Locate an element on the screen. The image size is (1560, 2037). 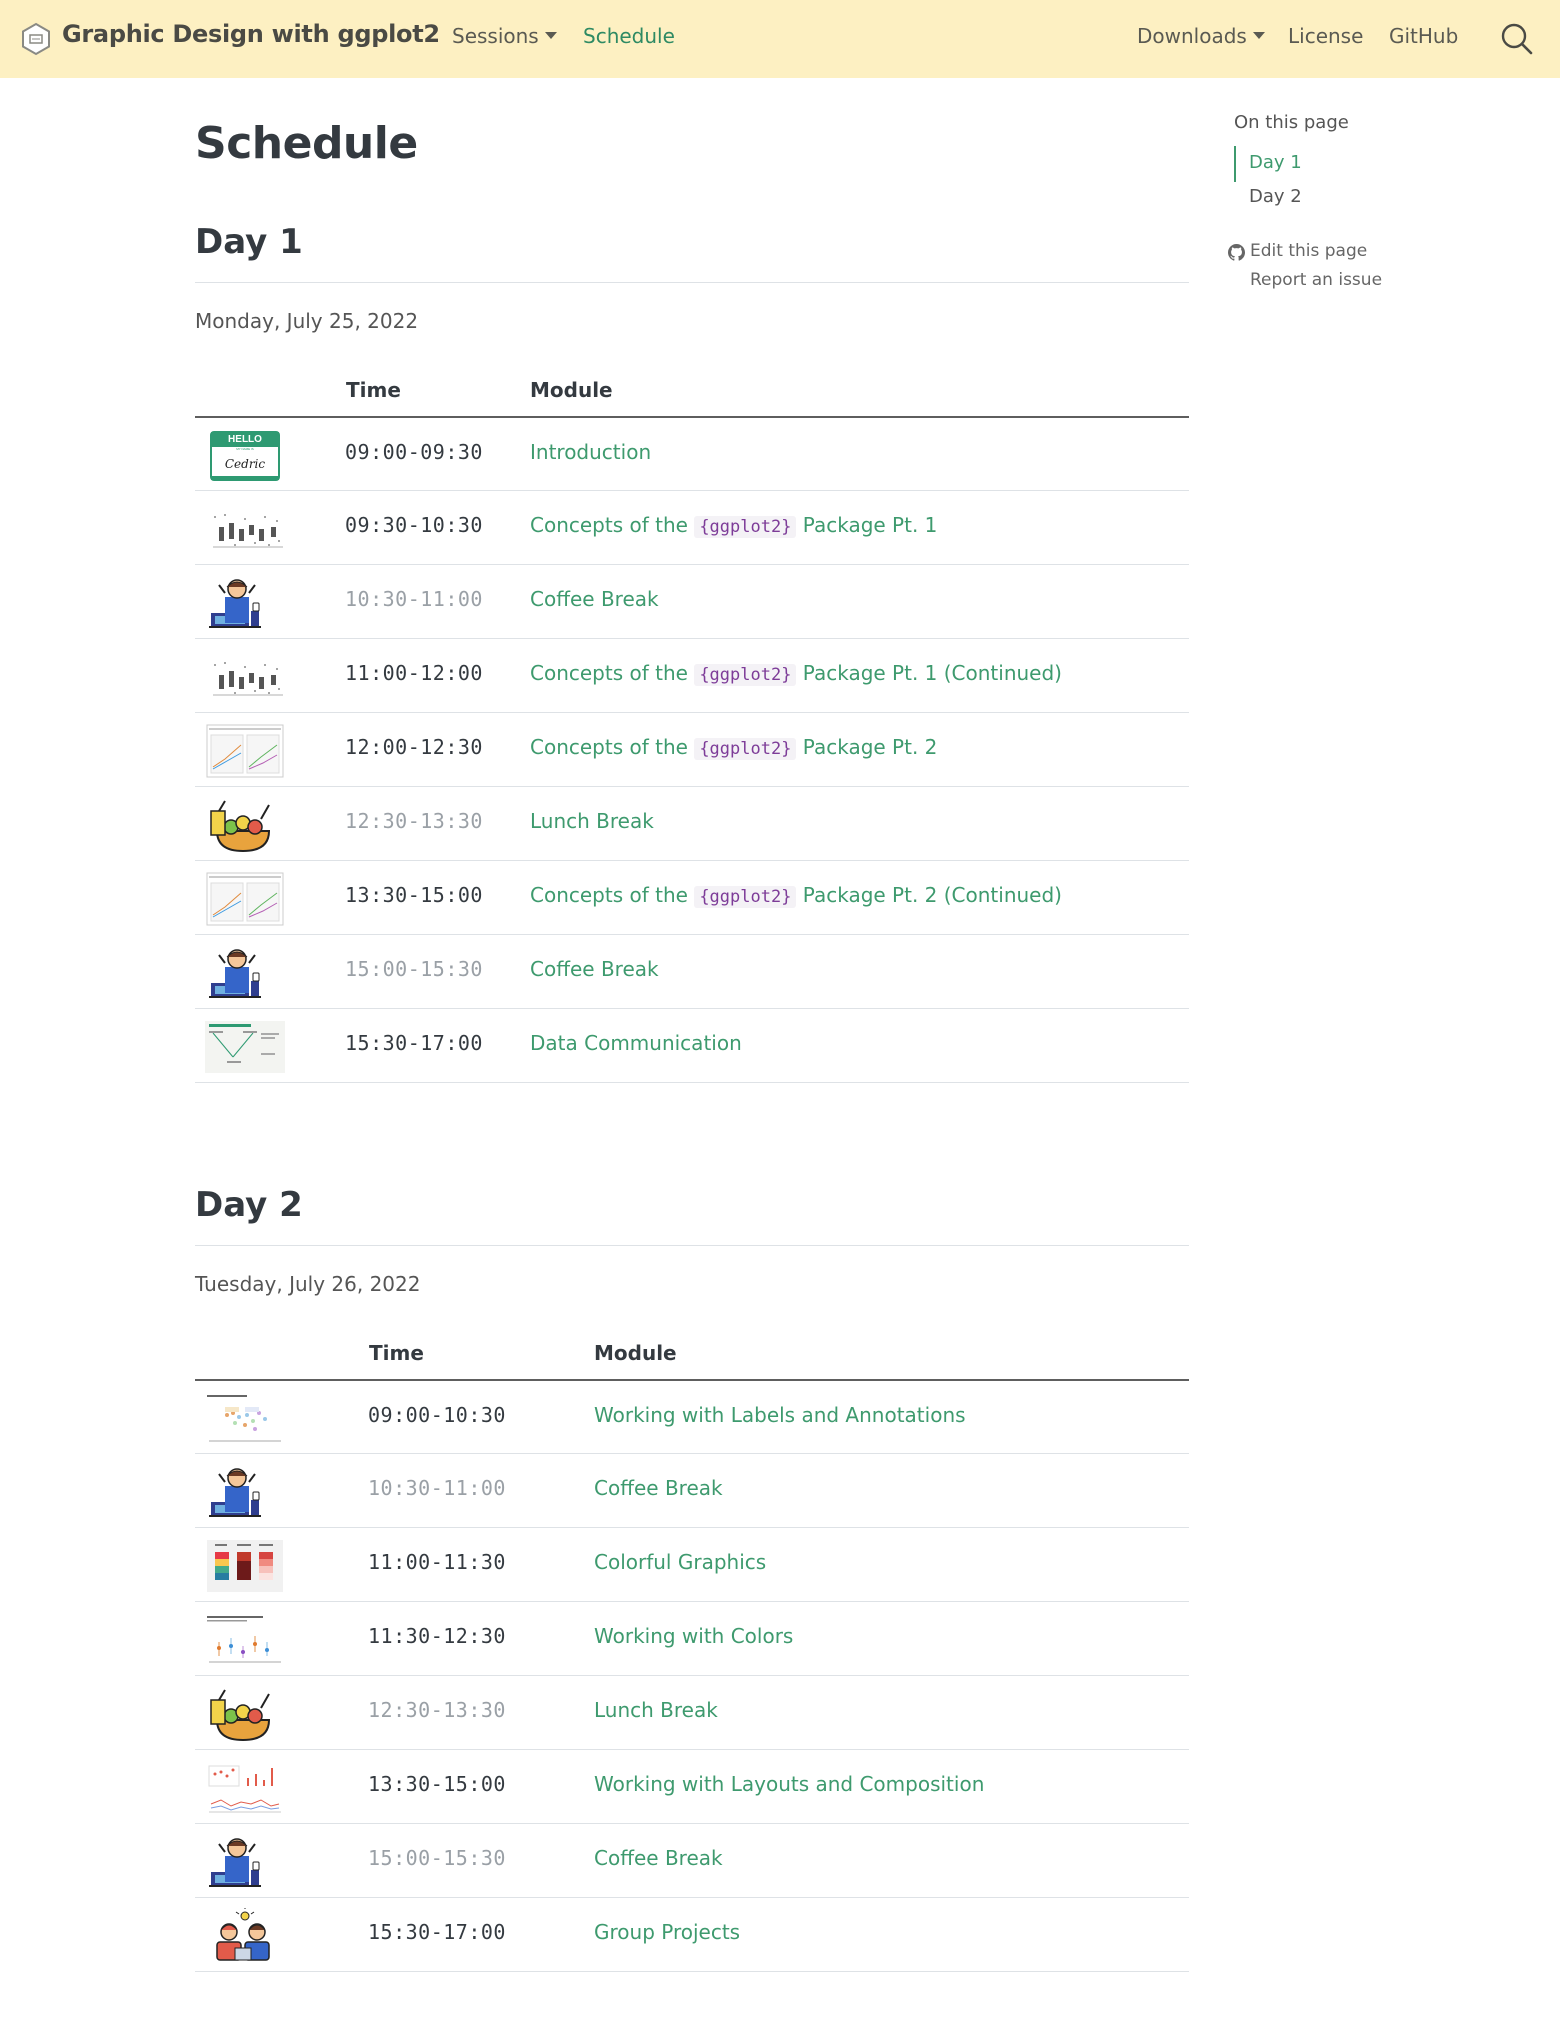
day1-date: Monday, July 25, 2022 is located at coordinates (307, 321).